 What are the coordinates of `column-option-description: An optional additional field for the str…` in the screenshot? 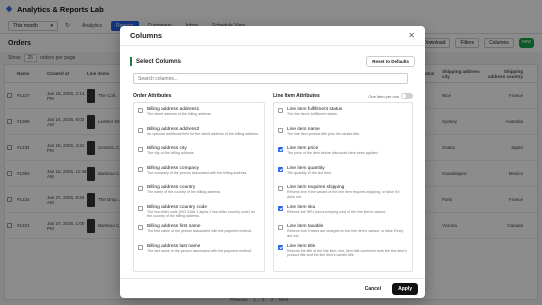 It's located at (203, 133).